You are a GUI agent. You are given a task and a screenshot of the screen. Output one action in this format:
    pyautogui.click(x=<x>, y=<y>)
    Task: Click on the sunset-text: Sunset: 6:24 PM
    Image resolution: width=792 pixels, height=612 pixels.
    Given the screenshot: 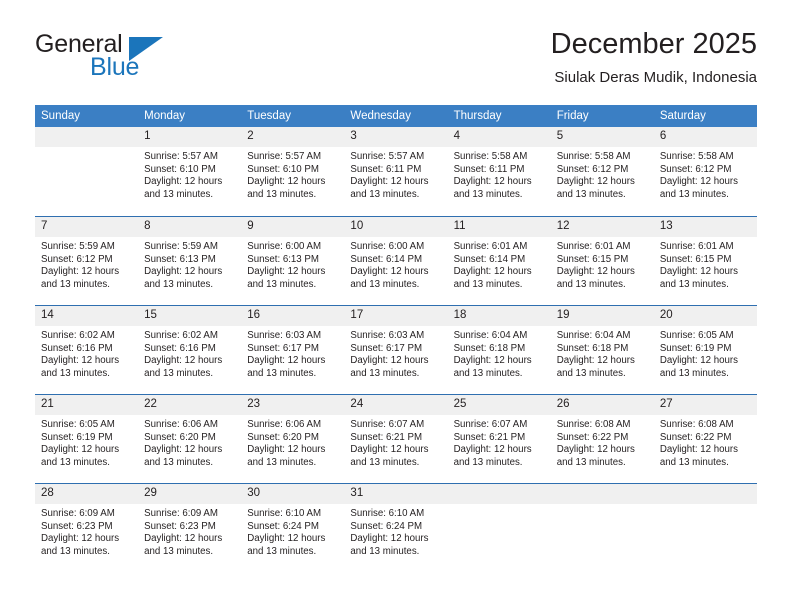 What is the action you would take?
    pyautogui.click(x=283, y=526)
    